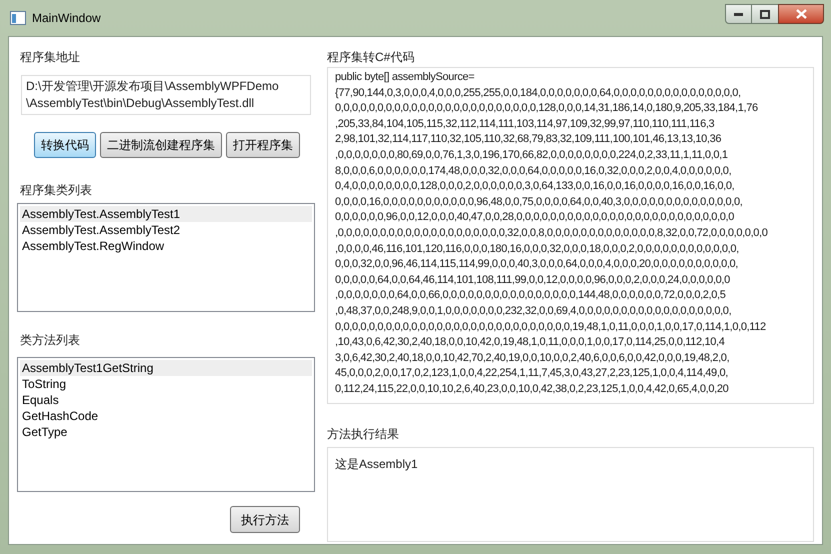  I want to click on result-text: 这是Assembly1, so click(376, 464).